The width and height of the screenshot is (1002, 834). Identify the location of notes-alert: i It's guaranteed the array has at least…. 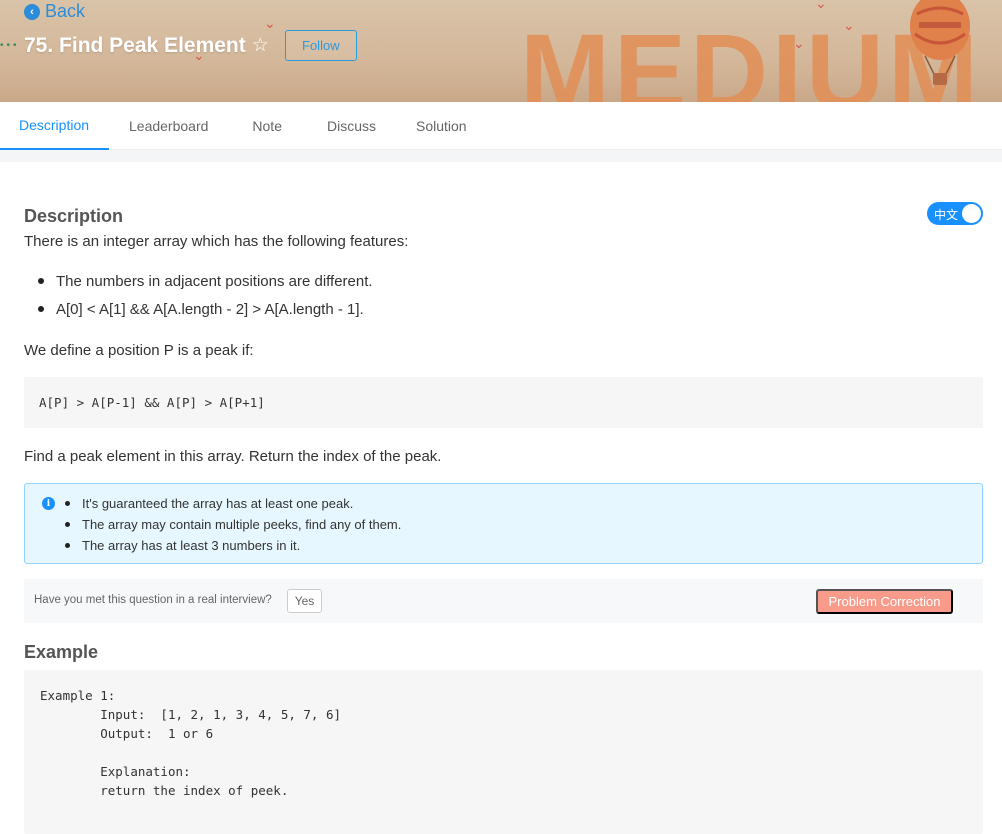
(503, 523).